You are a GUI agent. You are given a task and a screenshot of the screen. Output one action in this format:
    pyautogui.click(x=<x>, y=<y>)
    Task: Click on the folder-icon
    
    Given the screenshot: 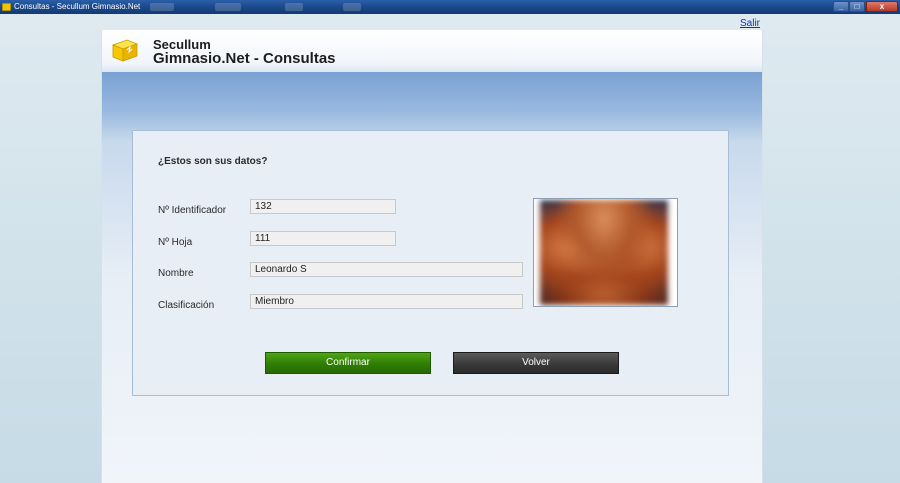 What is the action you would take?
    pyautogui.click(x=6, y=7)
    